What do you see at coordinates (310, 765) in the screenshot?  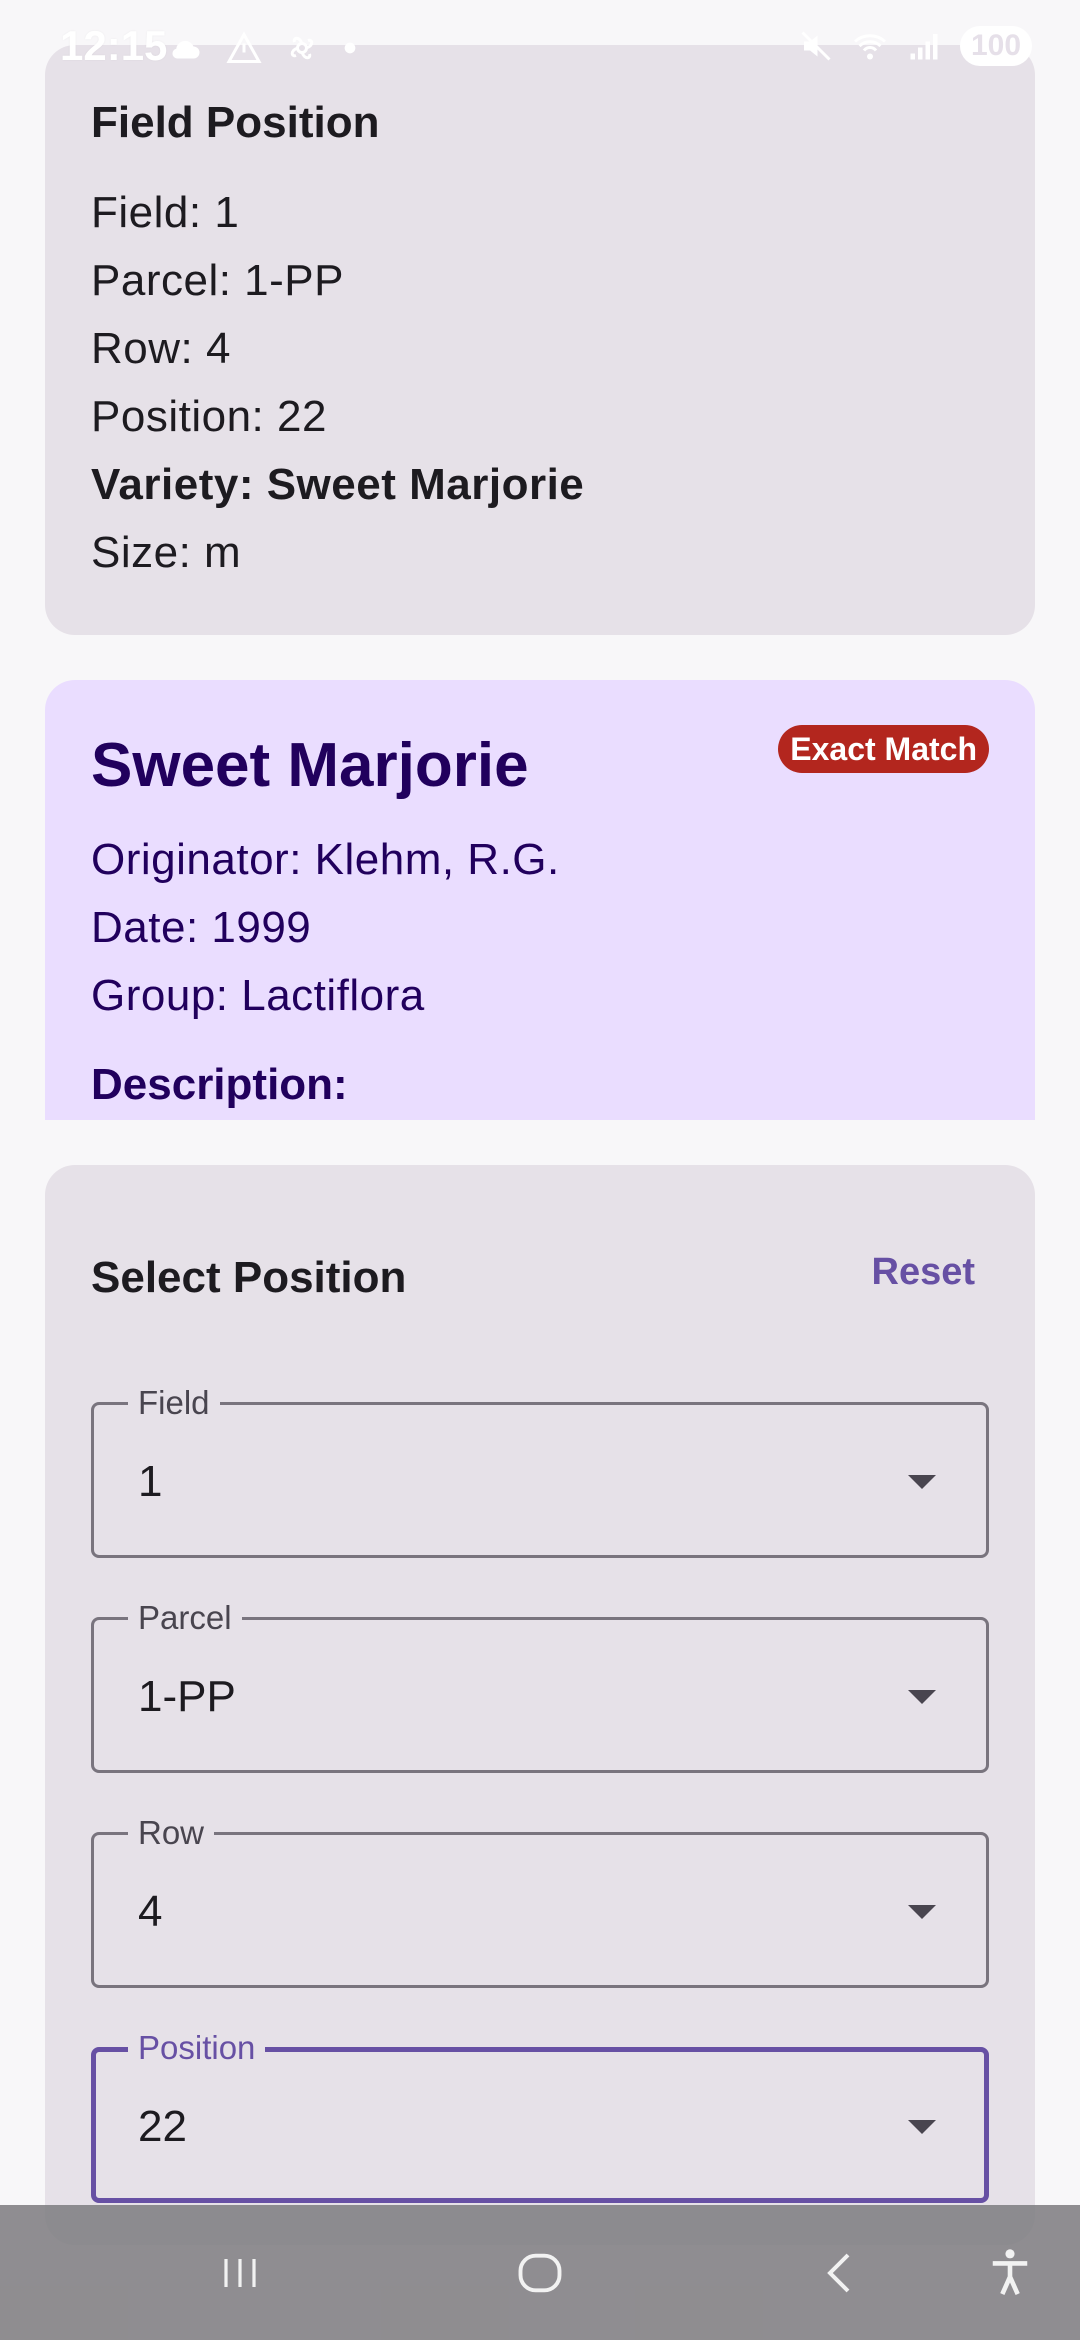 I see `variety-name: Sweet Marjorie` at bounding box center [310, 765].